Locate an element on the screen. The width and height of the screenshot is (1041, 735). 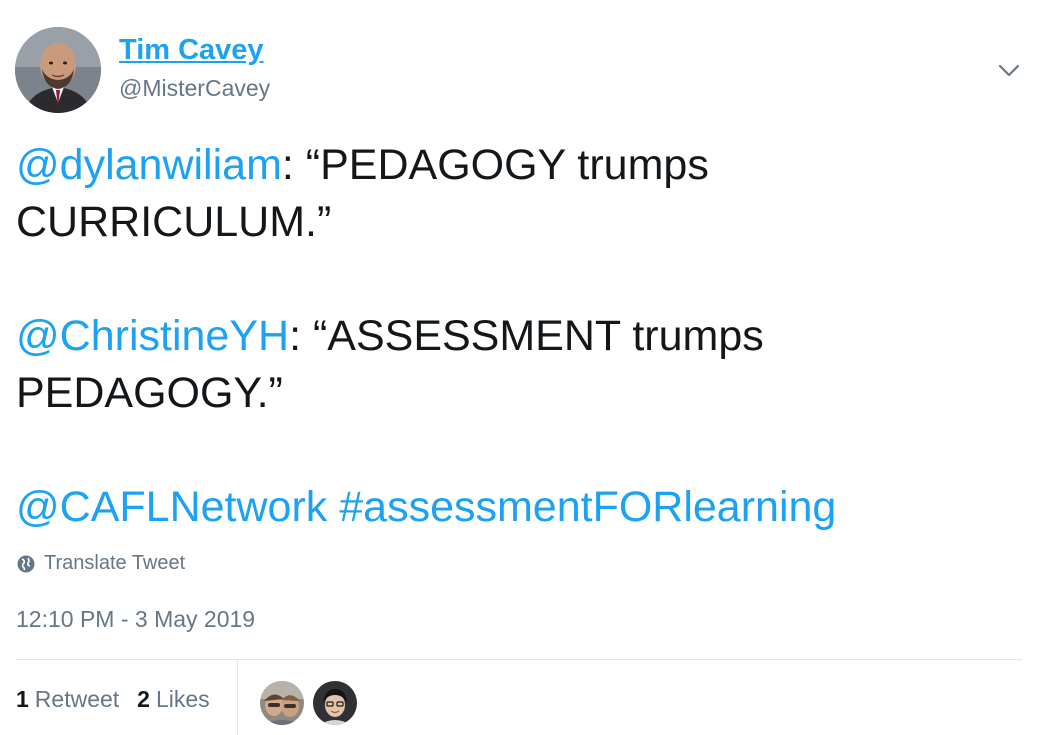
tweet-stats: 1 Retweet 2 Likes is located at coordinates (113, 699).